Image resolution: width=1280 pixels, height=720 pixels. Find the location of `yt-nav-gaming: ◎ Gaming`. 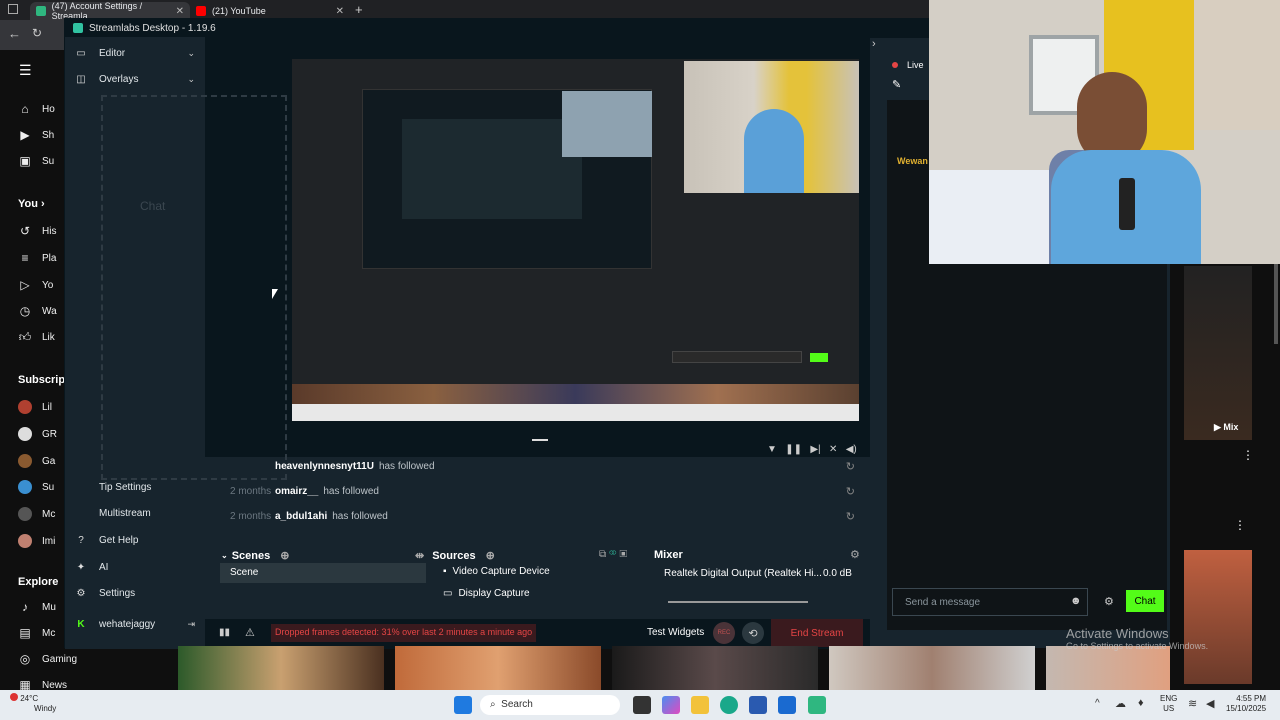

yt-nav-gaming: ◎ Gaming is located at coordinates (47, 659).